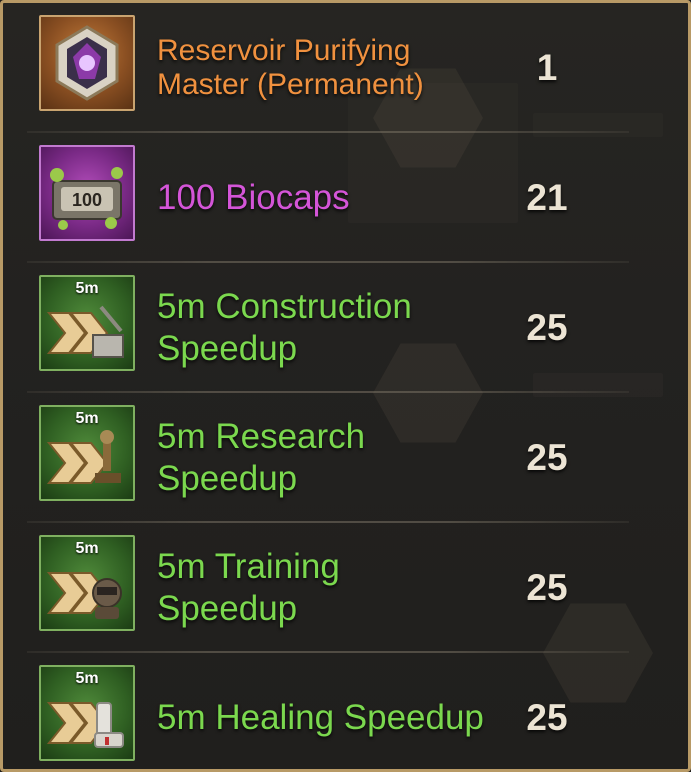  I want to click on reward-row: 5m 5m Construction Speedup 25, so click(328, 328).